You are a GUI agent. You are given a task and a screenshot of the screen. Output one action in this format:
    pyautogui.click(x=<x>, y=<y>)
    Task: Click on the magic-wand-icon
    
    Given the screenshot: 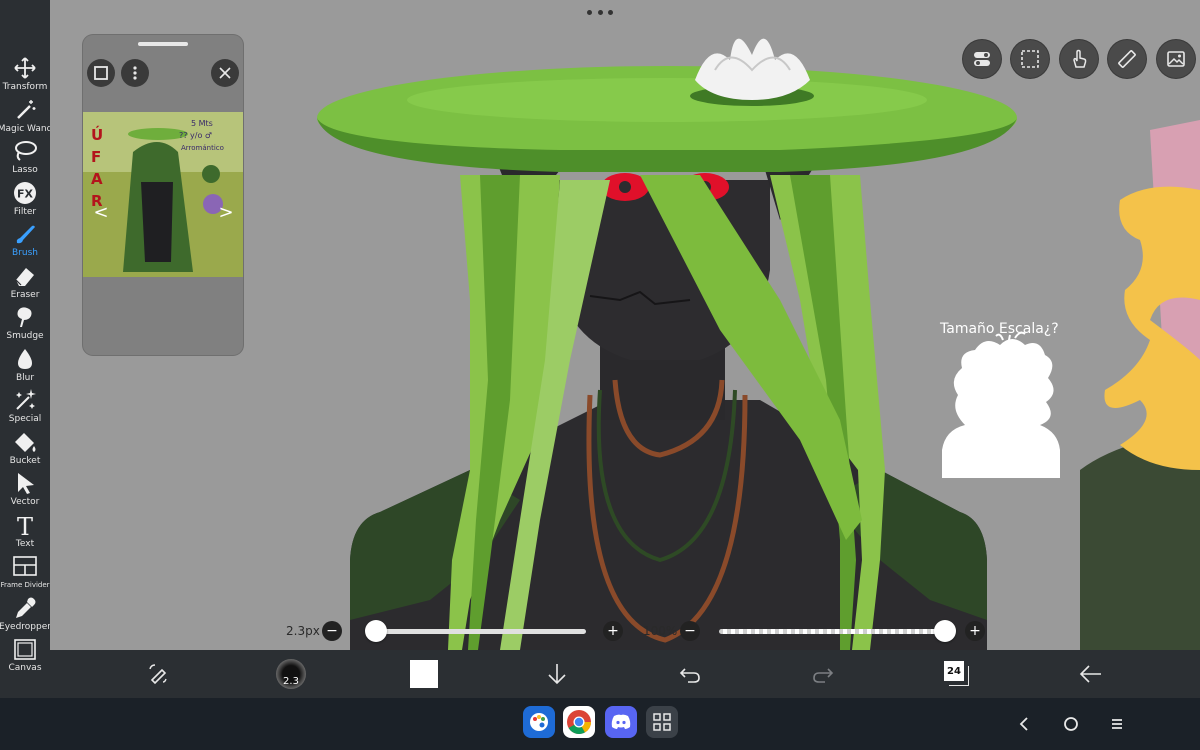 What is the action you would take?
    pyautogui.click(x=26, y=109)
    